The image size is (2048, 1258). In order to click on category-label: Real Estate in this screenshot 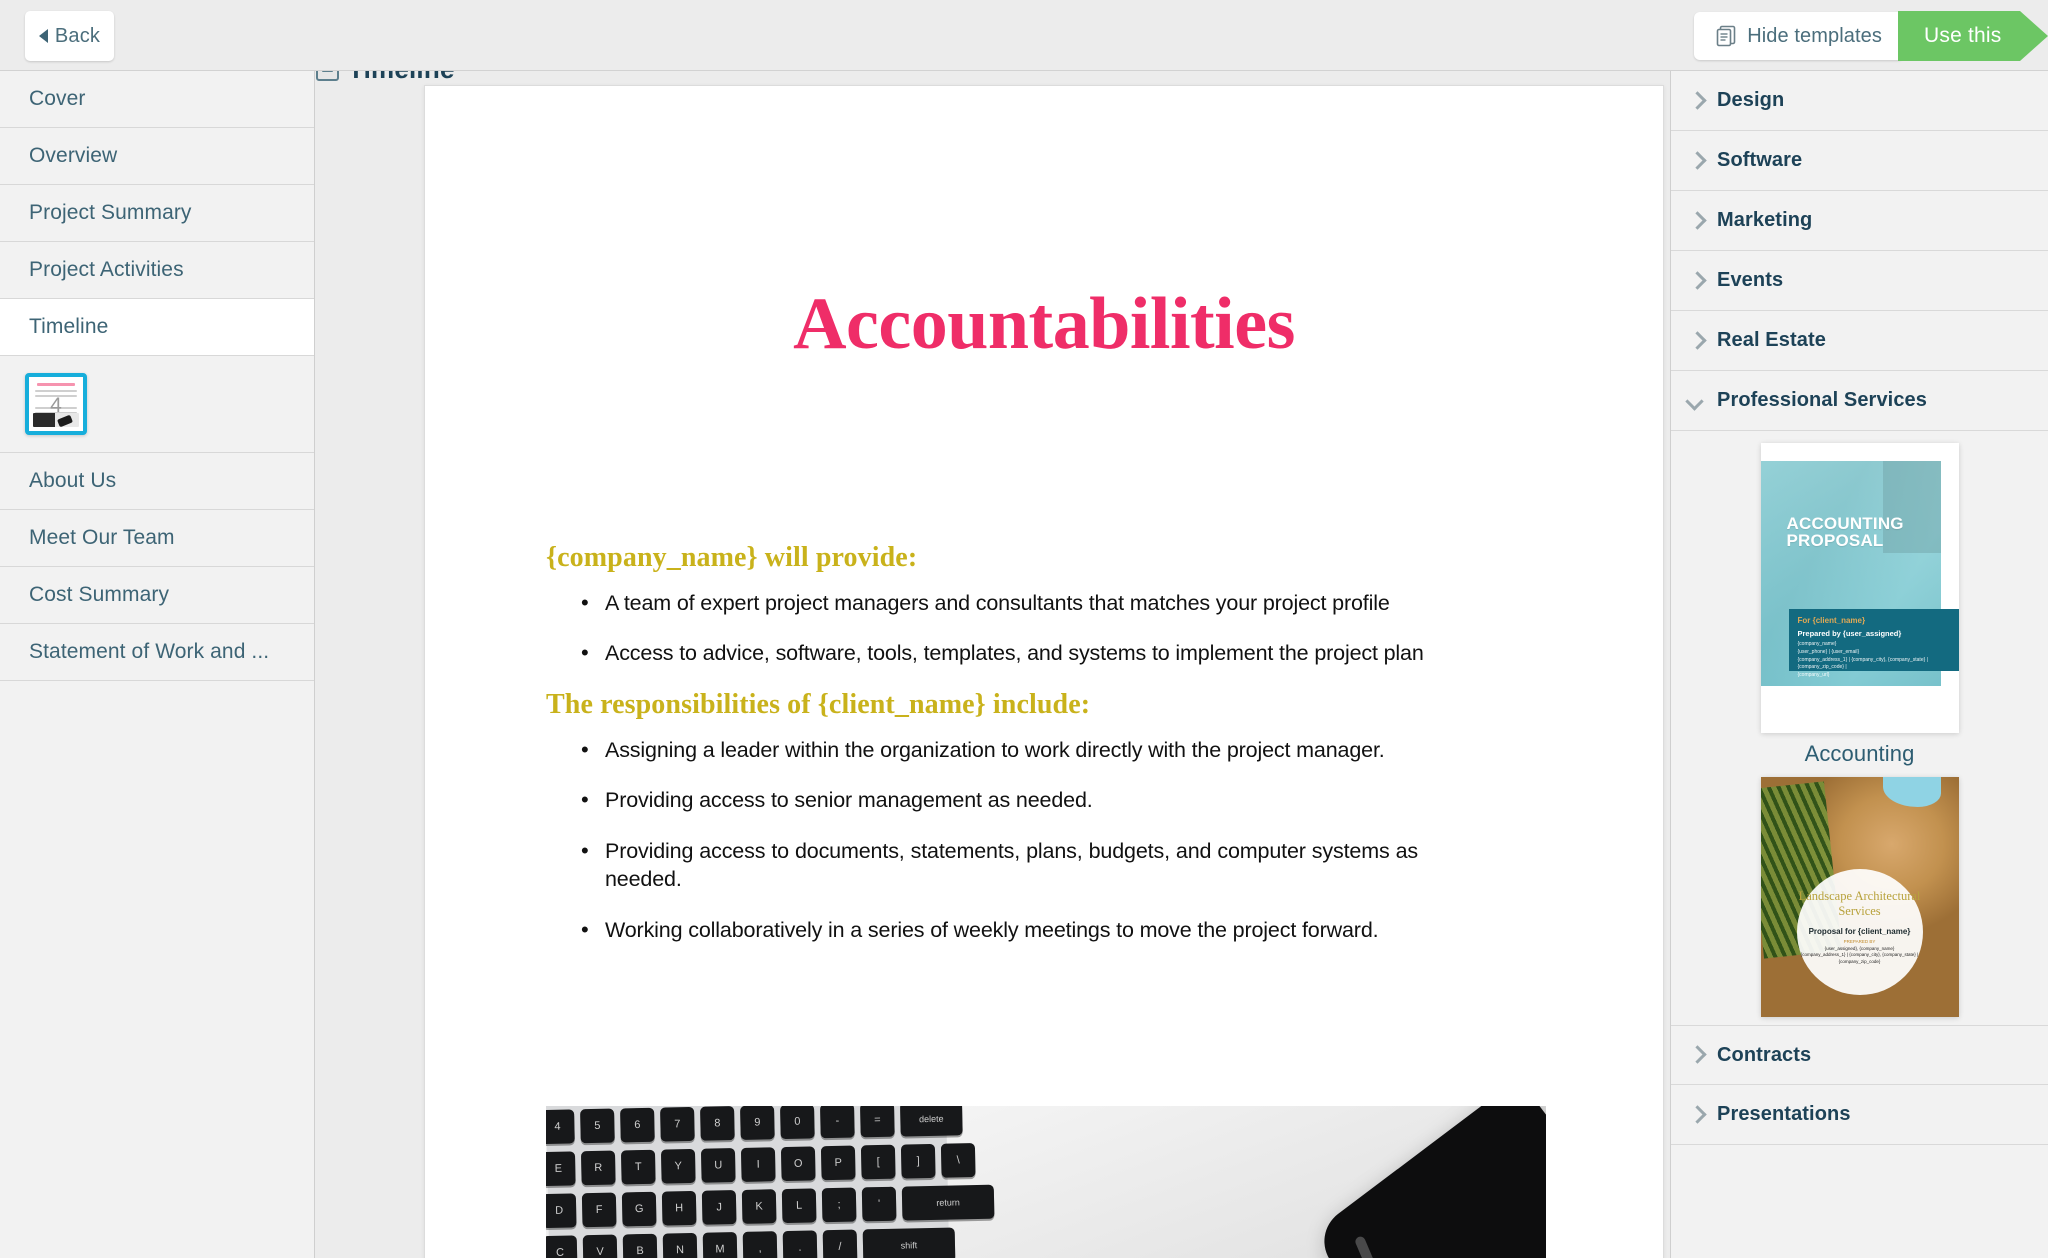, I will do `click(1771, 340)`.